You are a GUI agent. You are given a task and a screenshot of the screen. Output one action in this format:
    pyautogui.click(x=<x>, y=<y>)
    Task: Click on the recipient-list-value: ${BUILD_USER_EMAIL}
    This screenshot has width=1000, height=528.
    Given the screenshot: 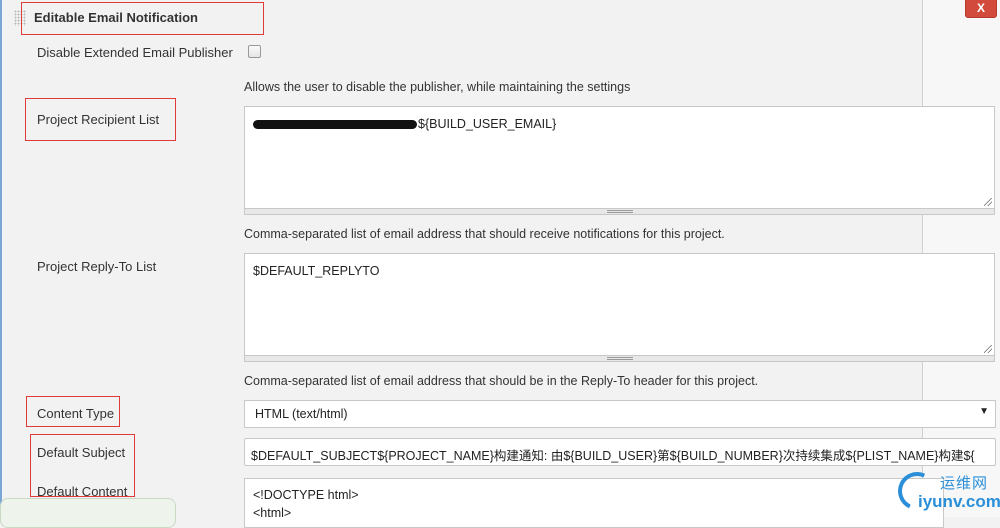 What is the action you would take?
    pyautogui.click(x=487, y=124)
    